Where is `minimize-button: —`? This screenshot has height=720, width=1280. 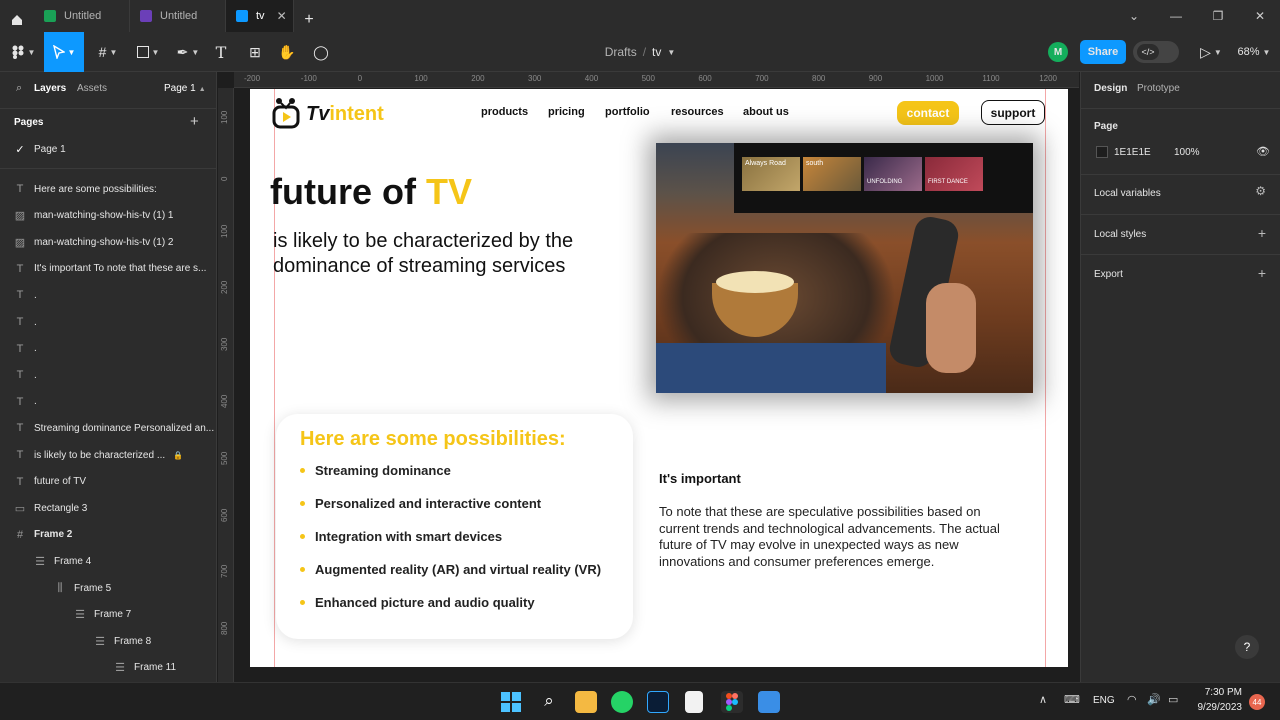
minimize-button: — is located at coordinates (1176, 16).